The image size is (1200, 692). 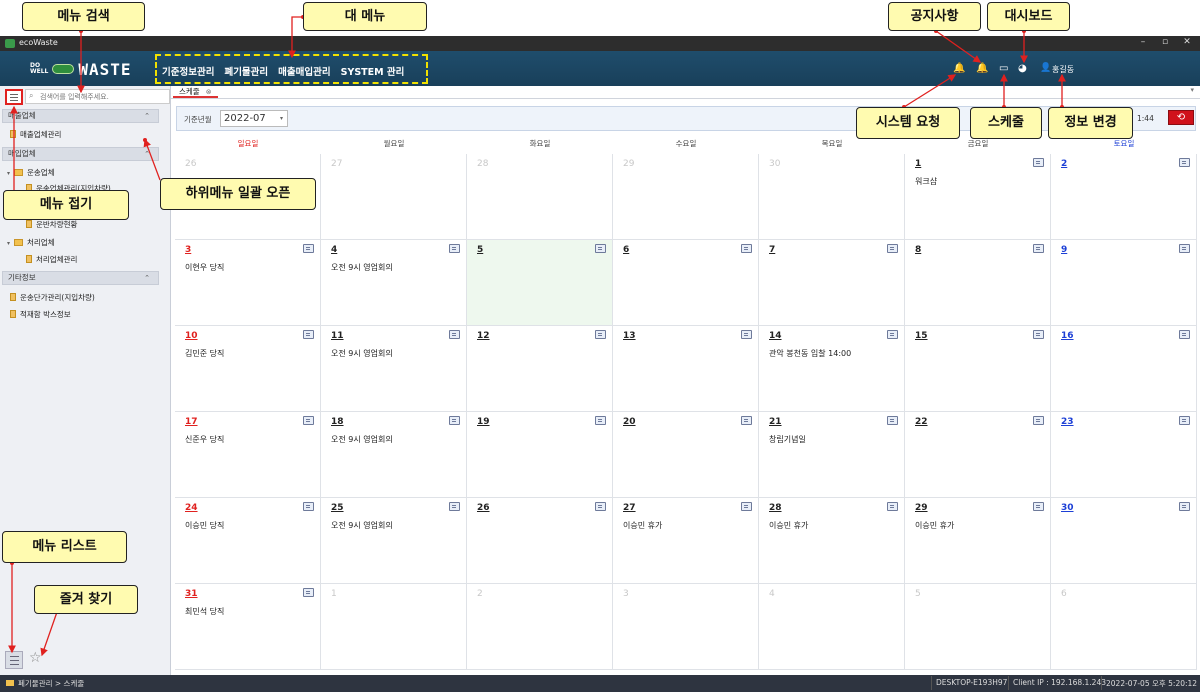 What do you see at coordinates (1124, 369) in the screenshot?
I see `calendar-day-cell: 16` at bounding box center [1124, 369].